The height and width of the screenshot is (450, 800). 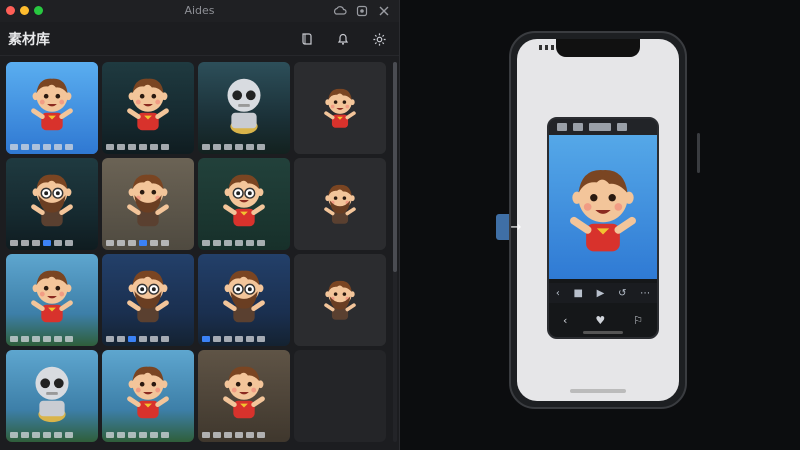 I want to click on close-icon, so click(x=384, y=10).